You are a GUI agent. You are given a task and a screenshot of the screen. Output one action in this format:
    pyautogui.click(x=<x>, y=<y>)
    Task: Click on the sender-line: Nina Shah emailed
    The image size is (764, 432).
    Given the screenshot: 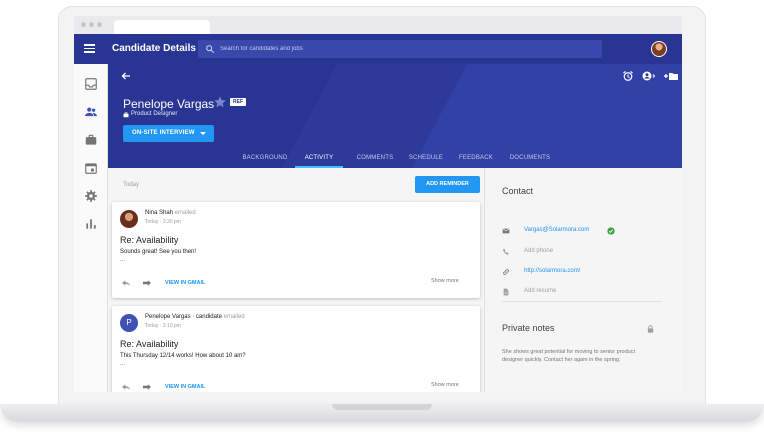 What is the action you would take?
    pyautogui.click(x=170, y=213)
    